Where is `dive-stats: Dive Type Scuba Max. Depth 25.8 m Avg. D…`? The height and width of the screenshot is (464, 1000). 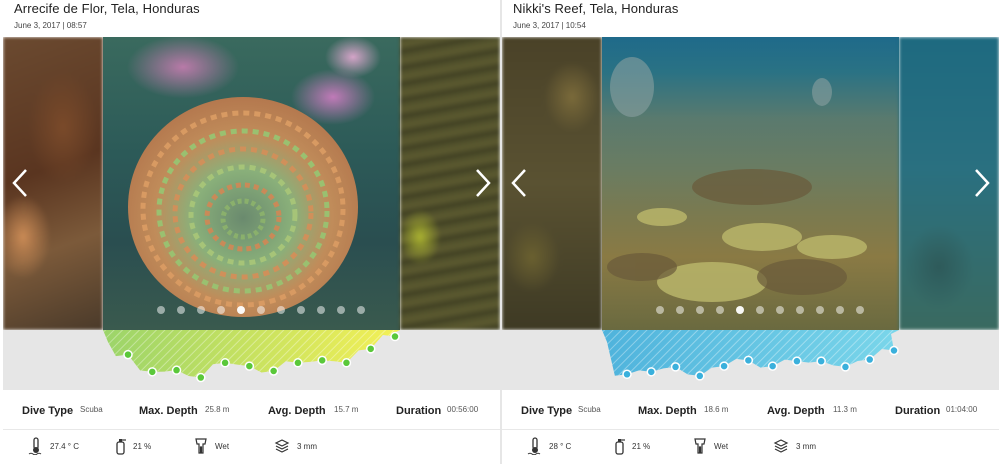
dive-stats: Dive Type Scuba Max. Depth 25.8 m Avg. D… is located at coordinates (251, 410).